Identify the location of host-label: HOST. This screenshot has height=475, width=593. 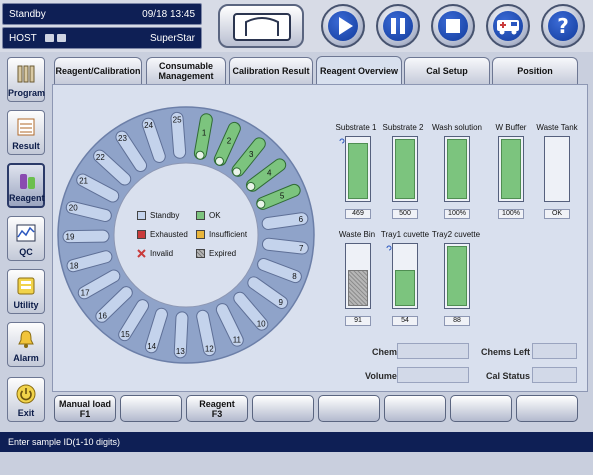
(23, 38).